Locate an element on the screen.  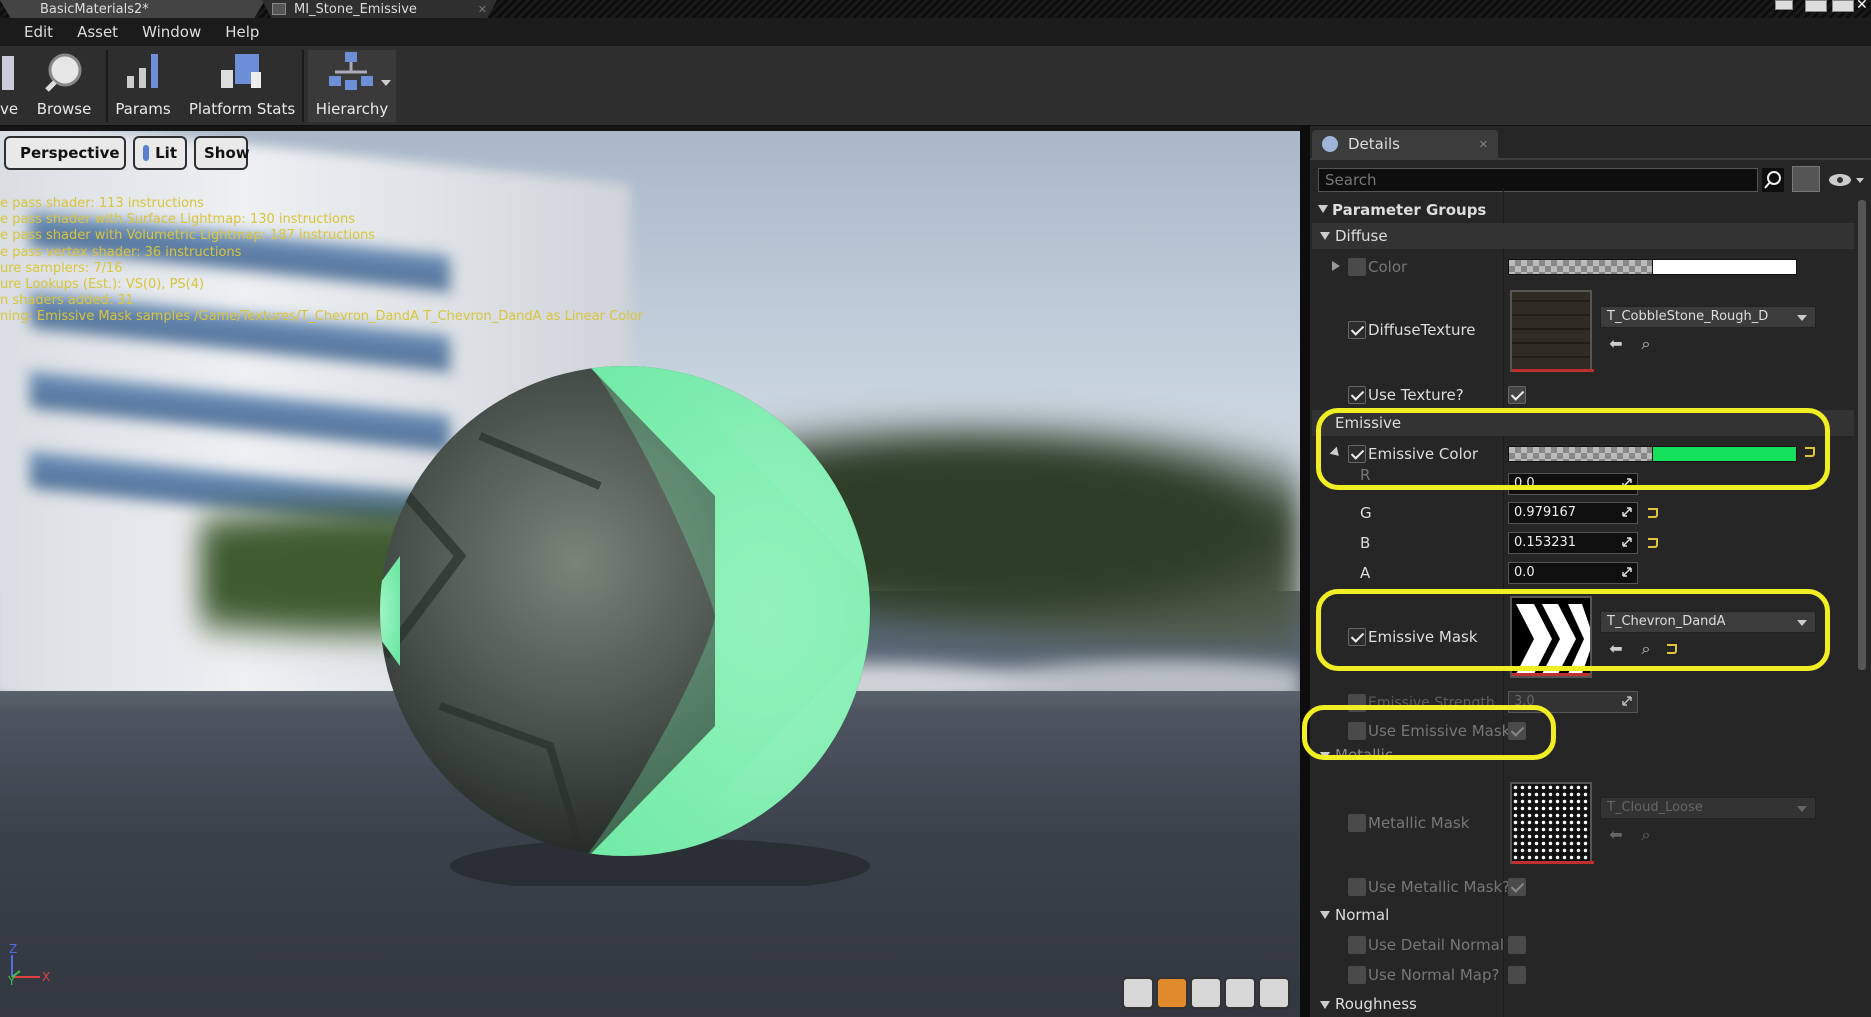
menu-edit: Edit is located at coordinates (38, 32).